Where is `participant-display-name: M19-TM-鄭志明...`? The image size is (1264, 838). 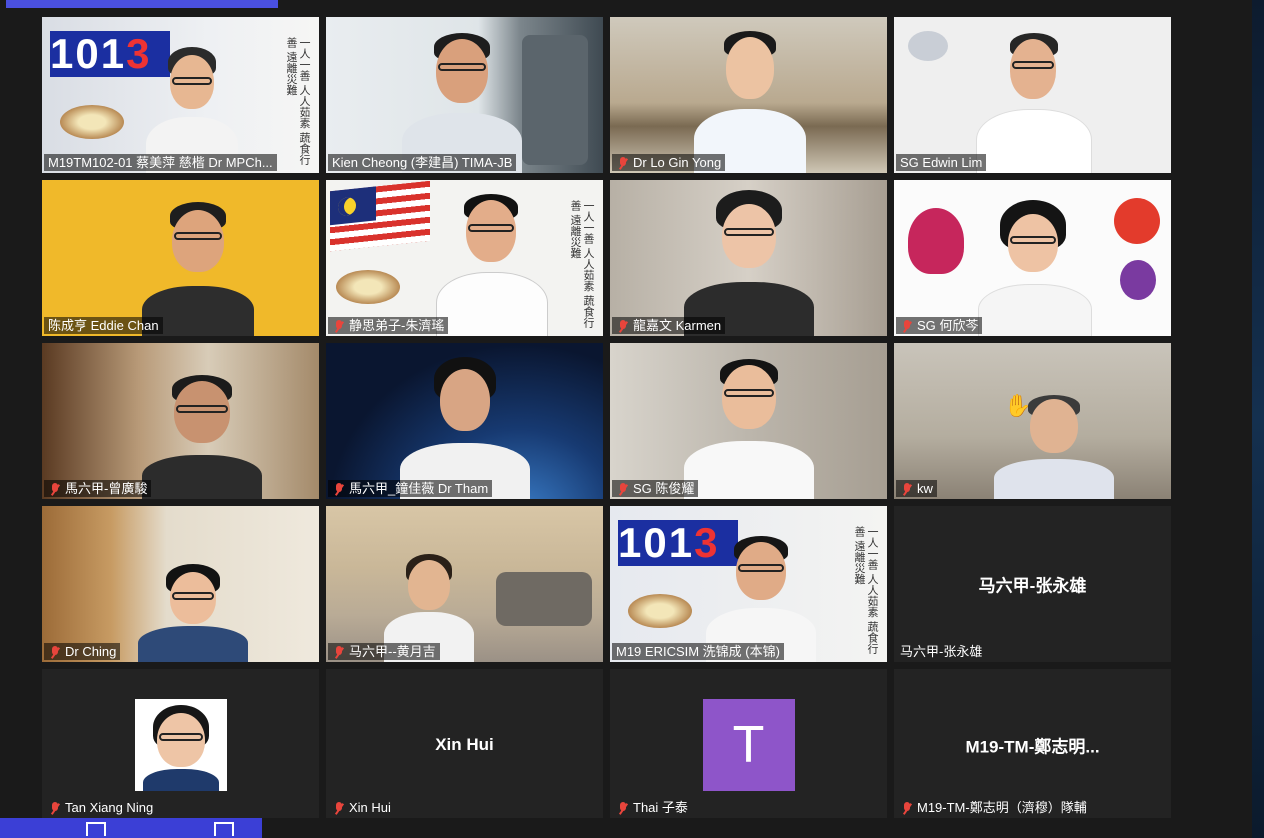 participant-display-name: M19-TM-鄭志明... is located at coordinates (1032, 747).